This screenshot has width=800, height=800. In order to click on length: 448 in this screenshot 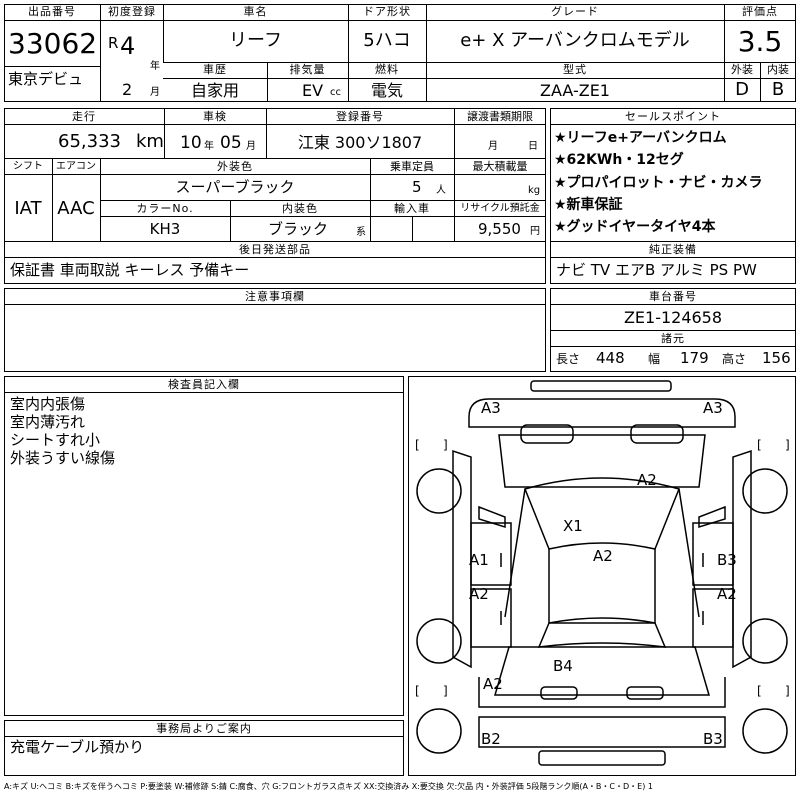, I will do `click(610, 358)`.